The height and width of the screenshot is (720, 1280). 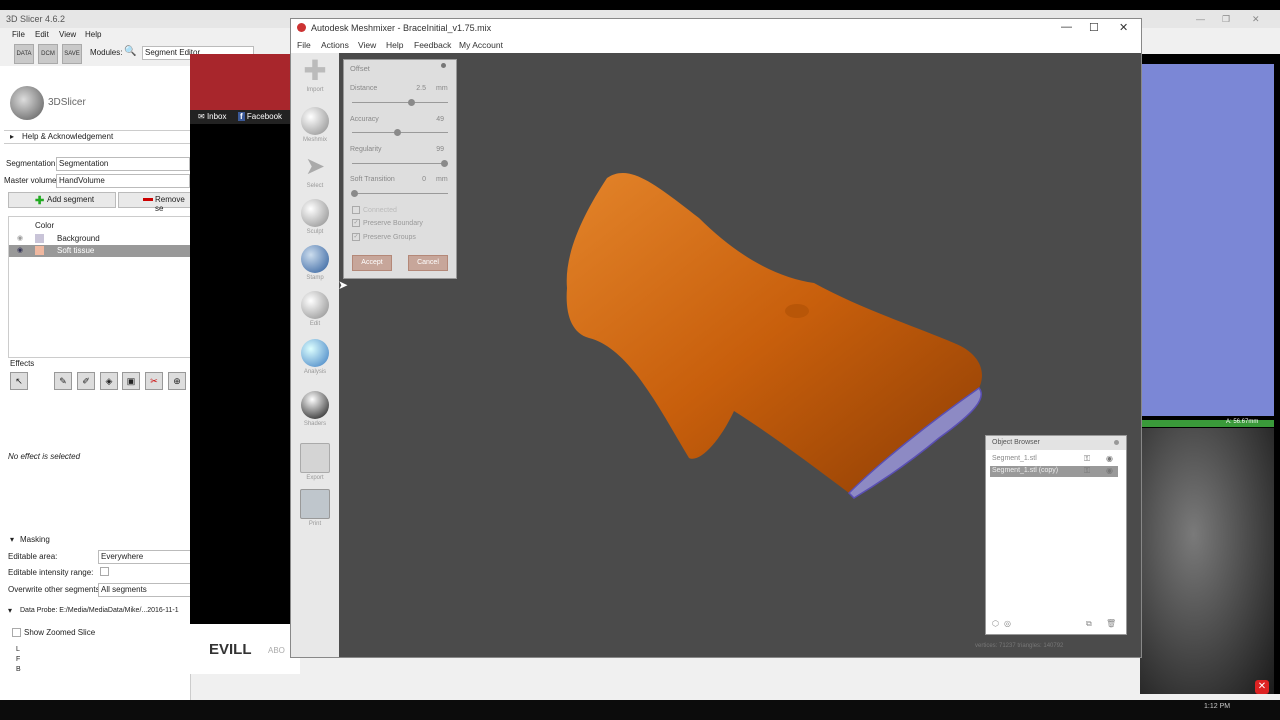 I want to click on accuracy-value: 49, so click(x=434, y=119).